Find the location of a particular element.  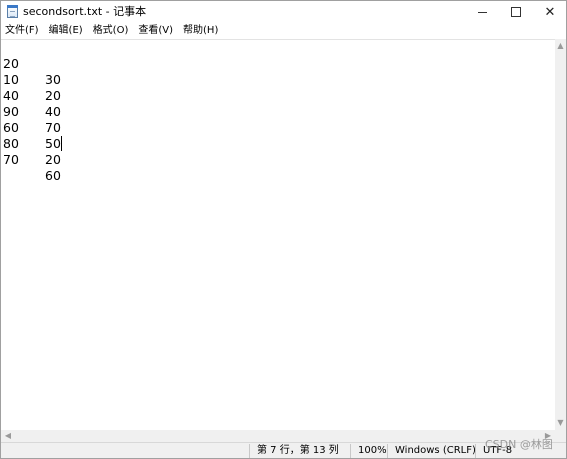

line-col-2: 50 is located at coordinates (53, 143).